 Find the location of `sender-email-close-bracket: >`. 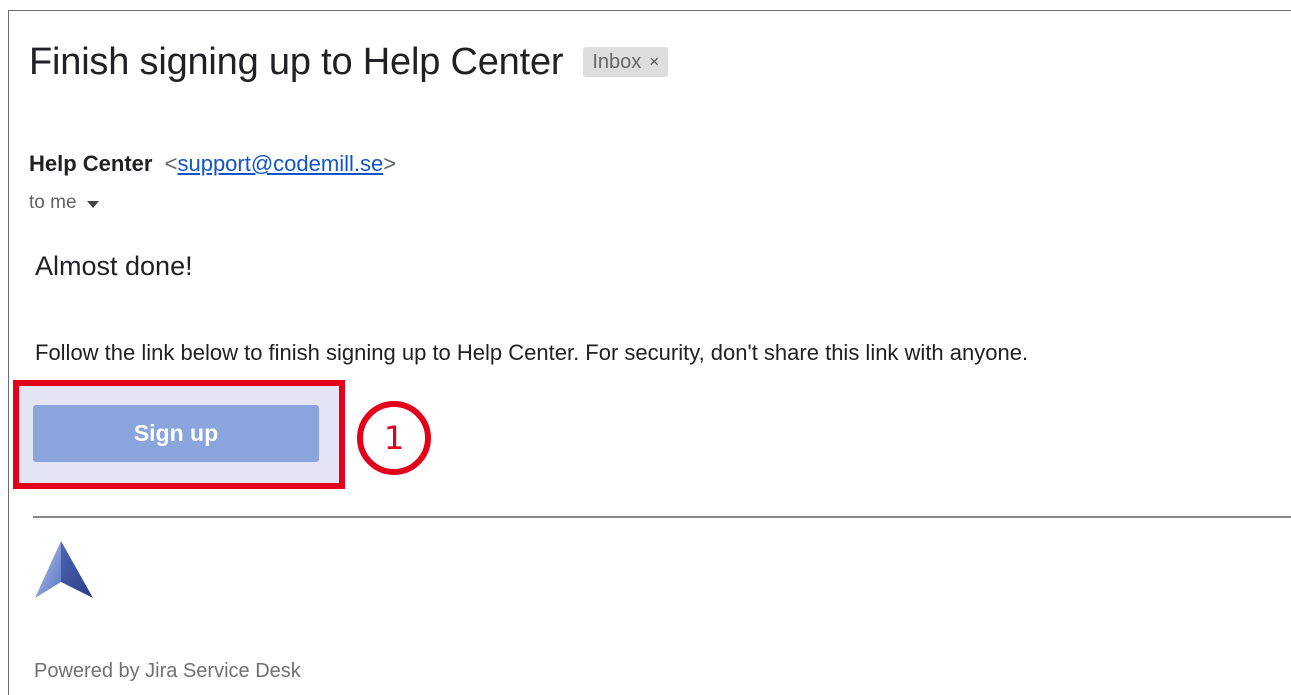

sender-email-close-bracket: > is located at coordinates (390, 163).